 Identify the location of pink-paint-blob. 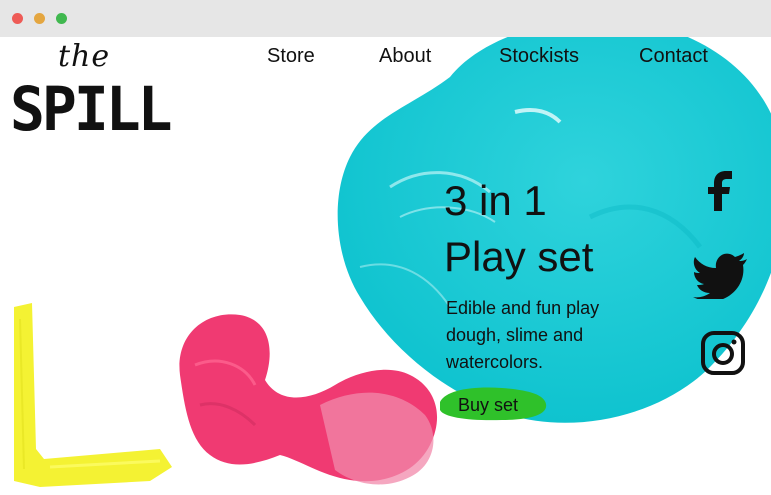
(308, 399).